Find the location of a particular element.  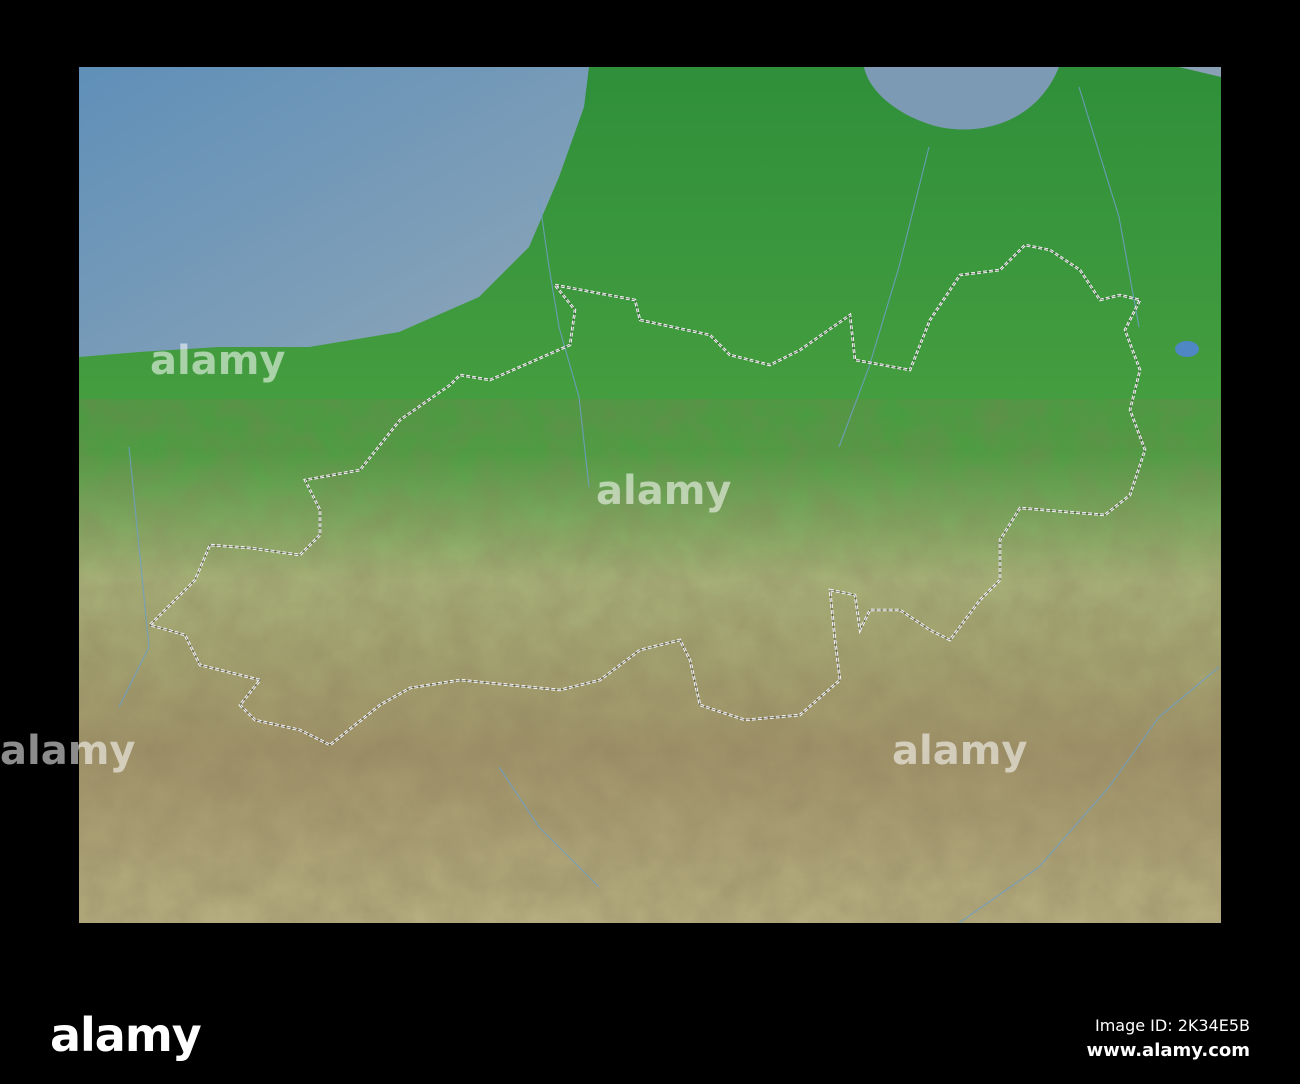

alamy-logo: alamy is located at coordinates (126, 1035).